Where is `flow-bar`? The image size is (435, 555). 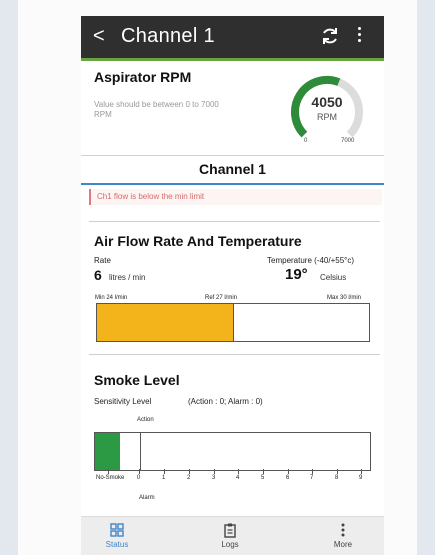
flow-bar is located at coordinates (233, 322).